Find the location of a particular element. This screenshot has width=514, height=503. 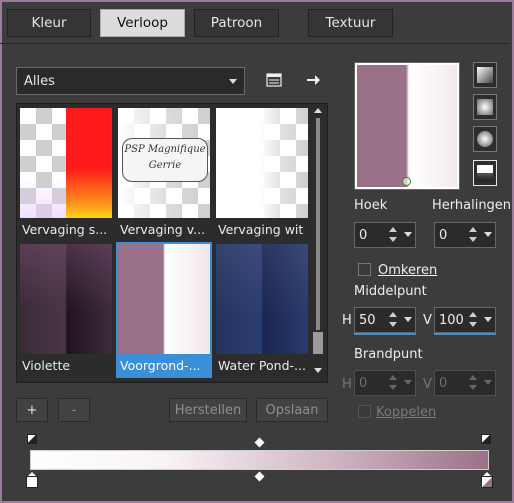

sunburst-gradient-icon is located at coordinates (485, 139).